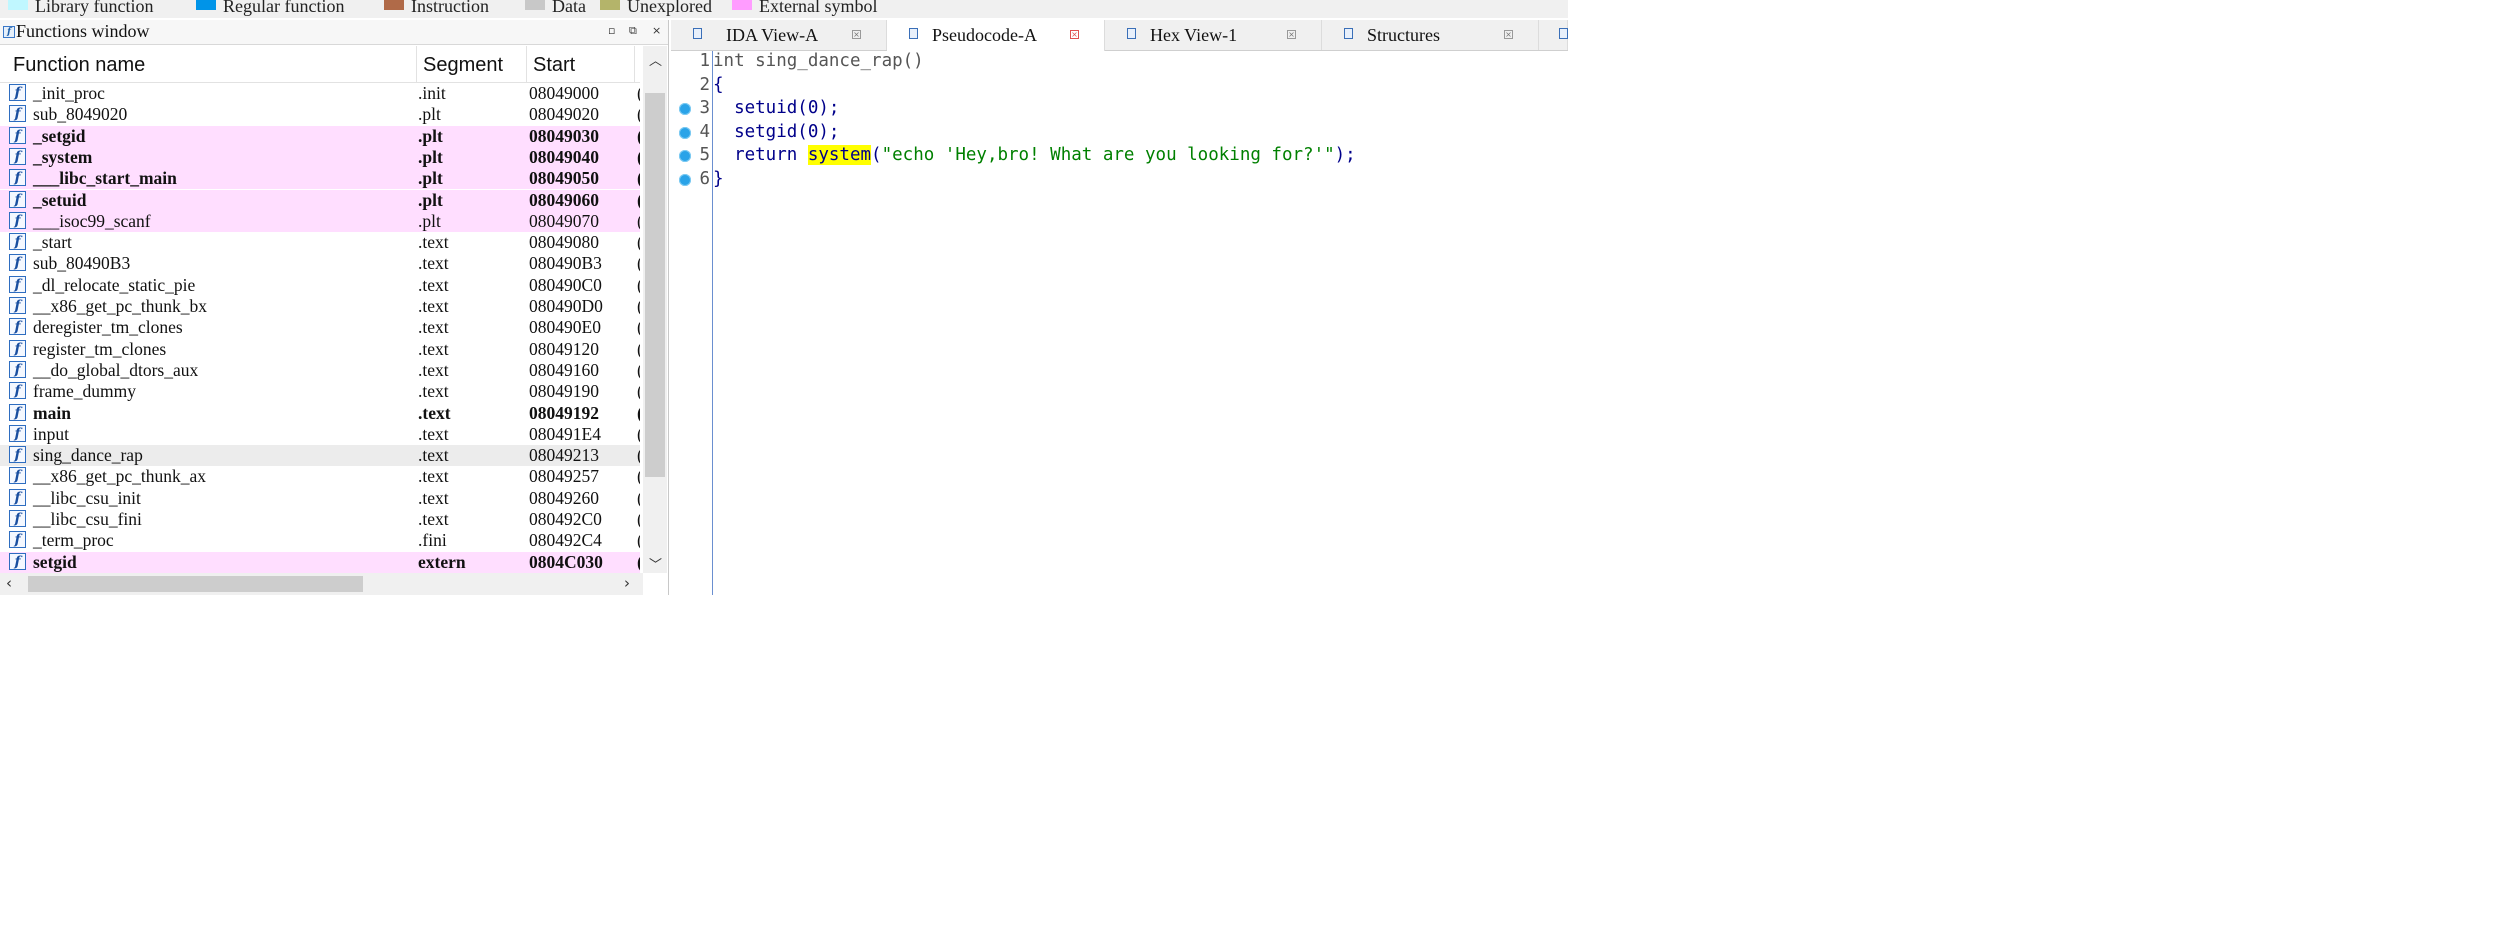 Image resolution: width=2504 pixels, height=950 pixels. I want to click on function-row: f deregister_tm_clones .text 080490E0 (, so click(320, 327).